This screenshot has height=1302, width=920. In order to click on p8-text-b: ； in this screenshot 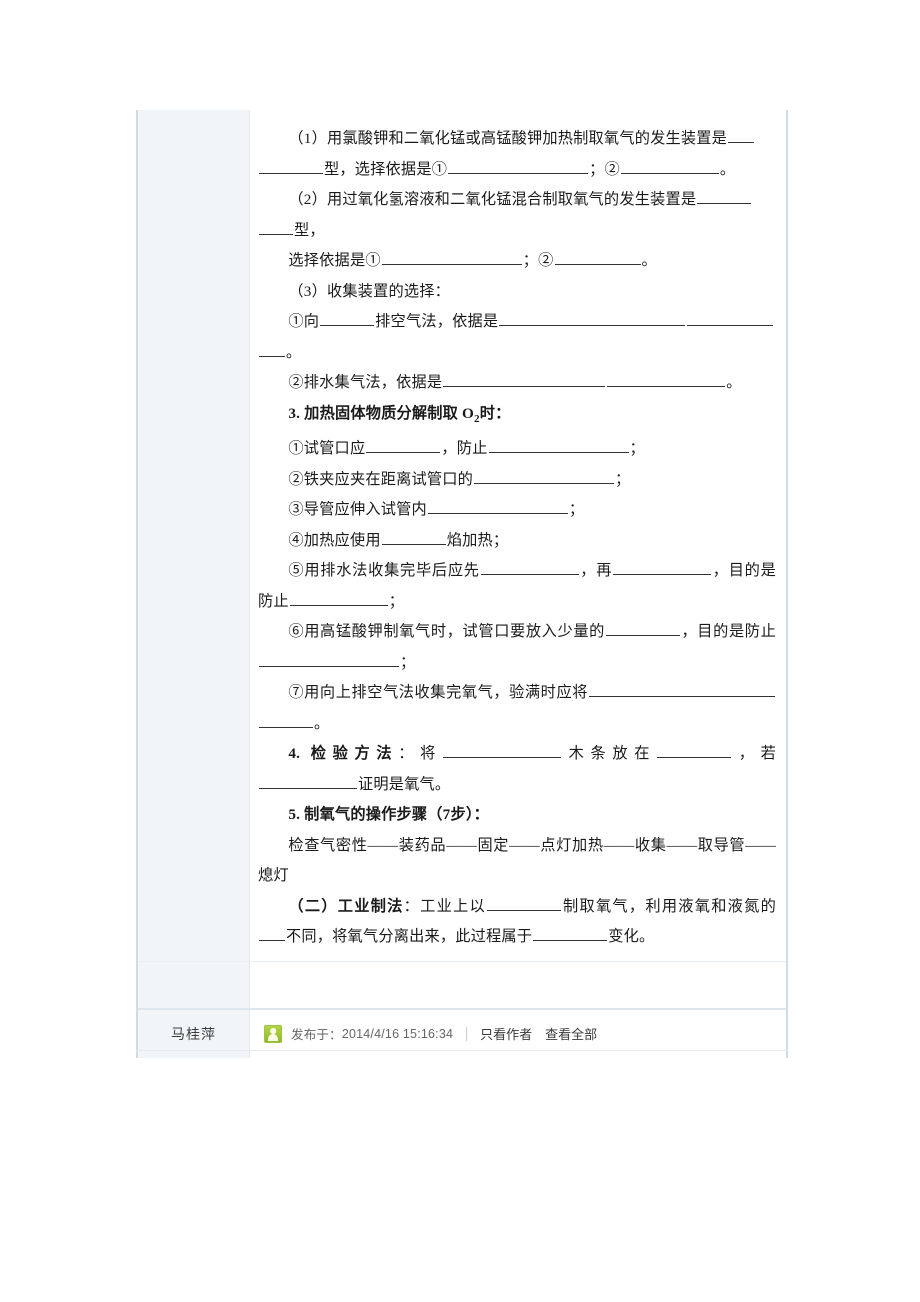, I will do `click(623, 479)`.